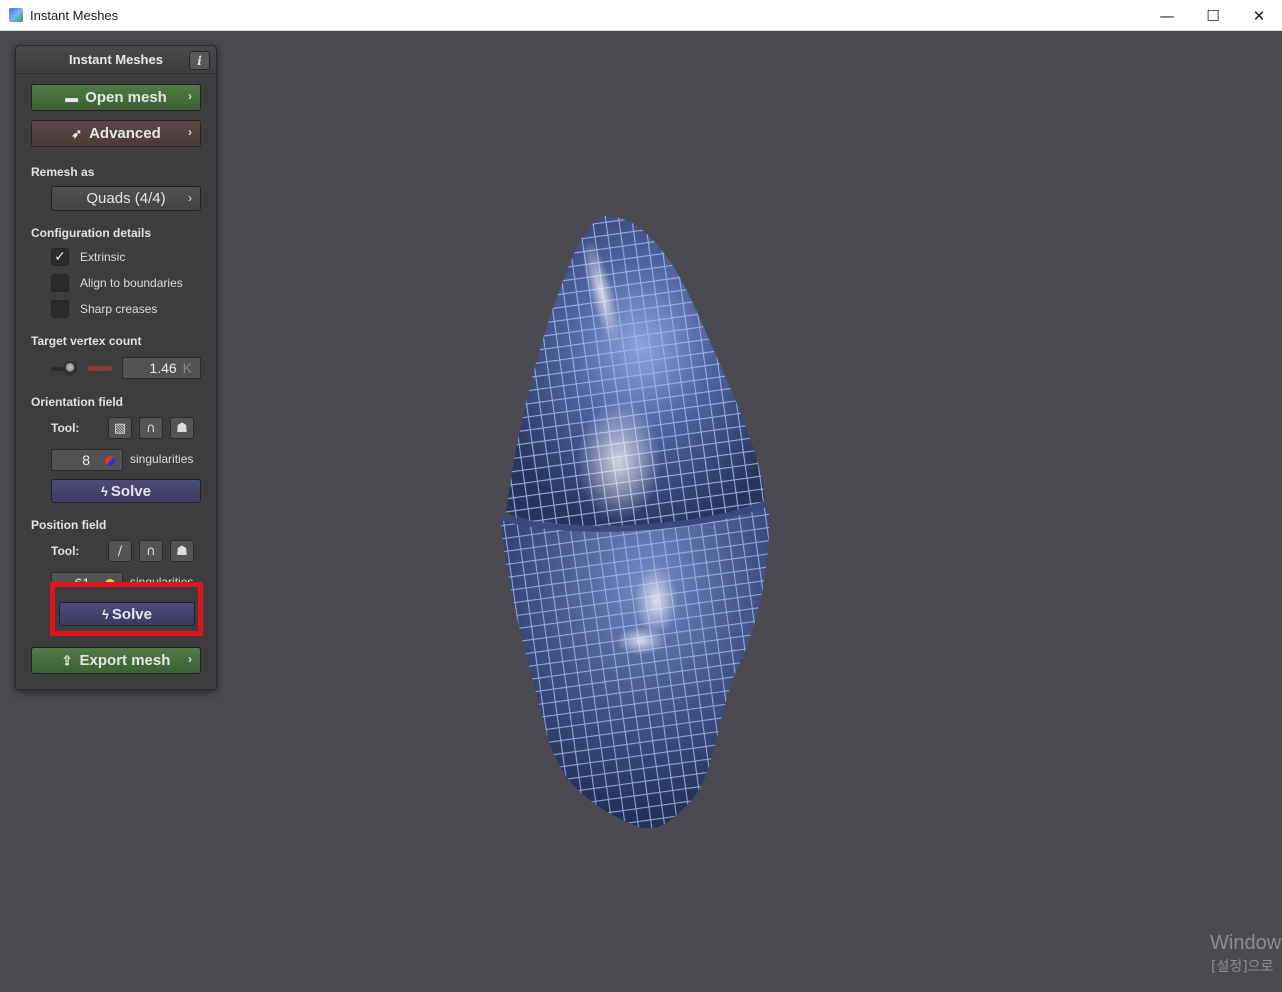  What do you see at coordinates (162, 459) in the screenshot?
I see `orientation-singularities-label: singularities` at bounding box center [162, 459].